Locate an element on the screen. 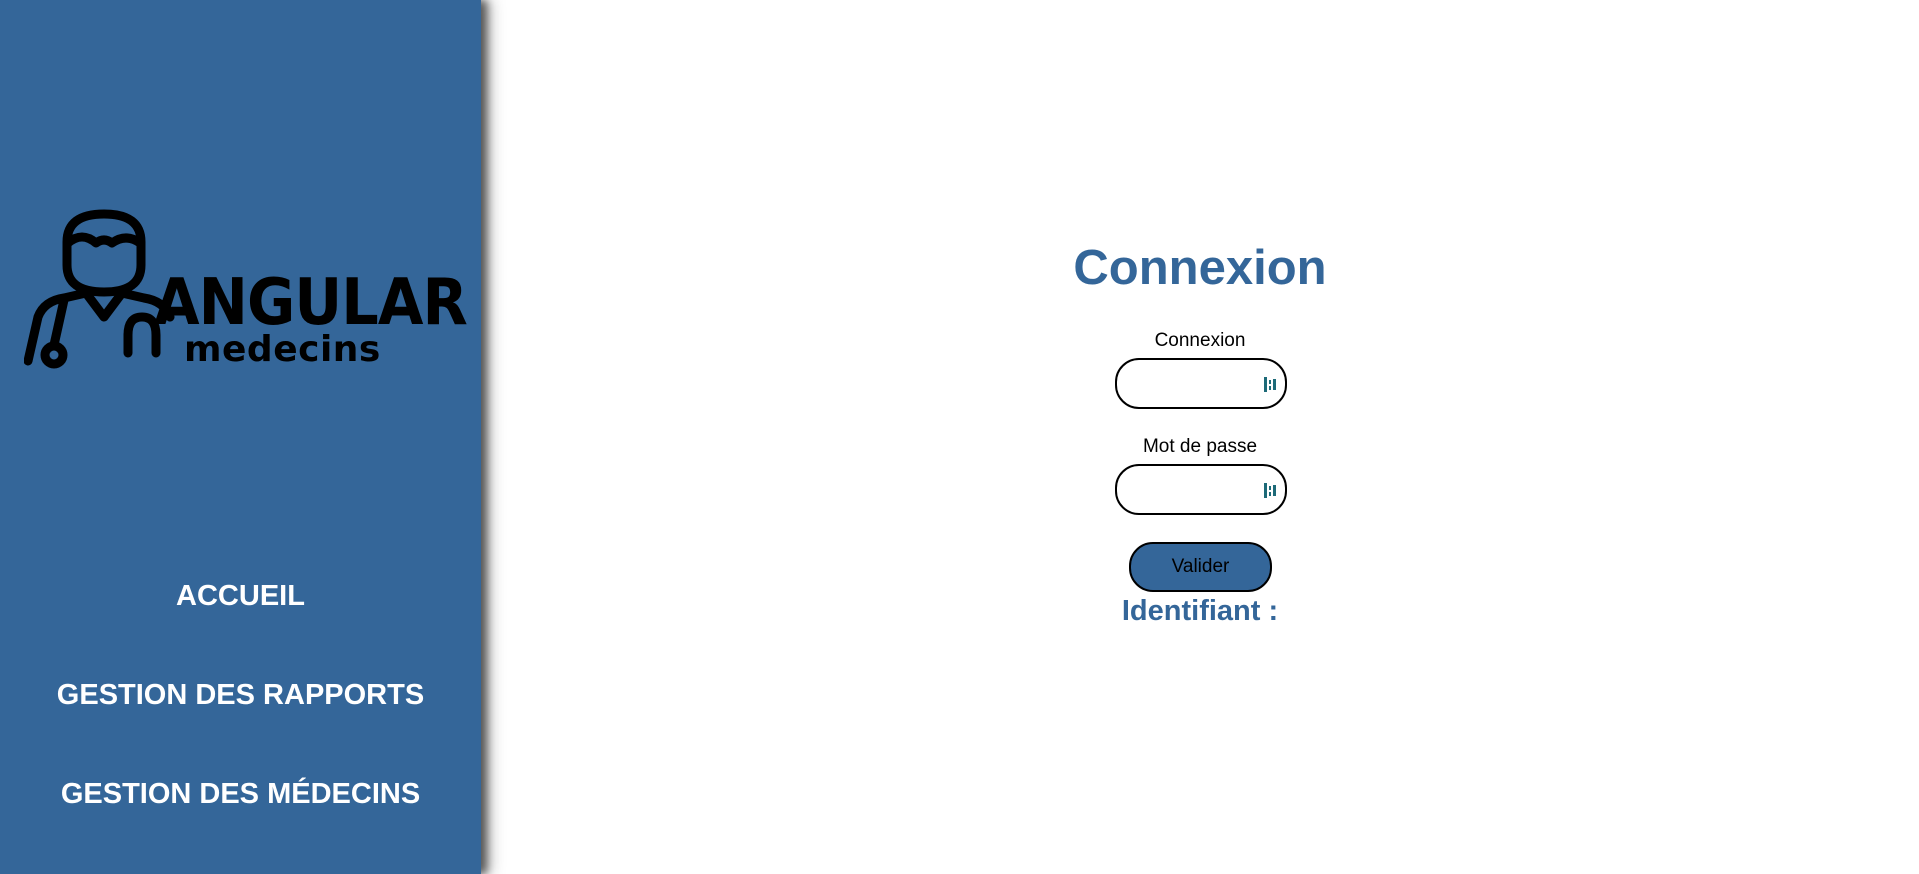 Image resolution: width=1919 pixels, height=874 pixels. nav-item-gestion-medecins: GESTION DES MÉDECINS is located at coordinates (240, 794).